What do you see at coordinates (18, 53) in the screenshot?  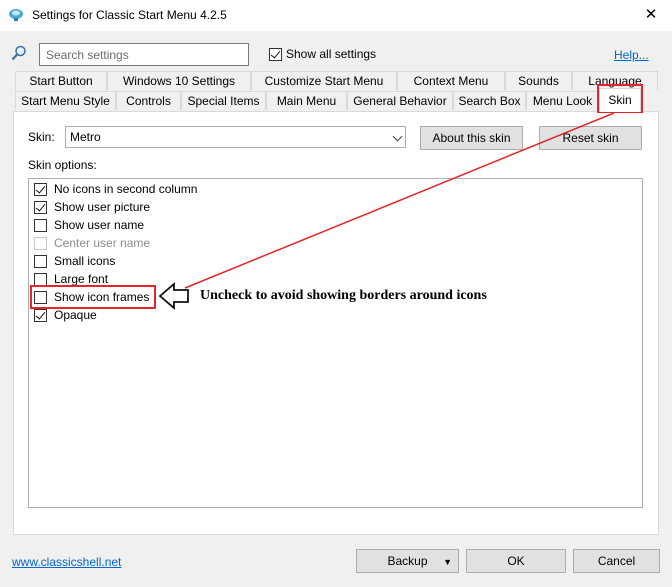 I see `search-icon` at bounding box center [18, 53].